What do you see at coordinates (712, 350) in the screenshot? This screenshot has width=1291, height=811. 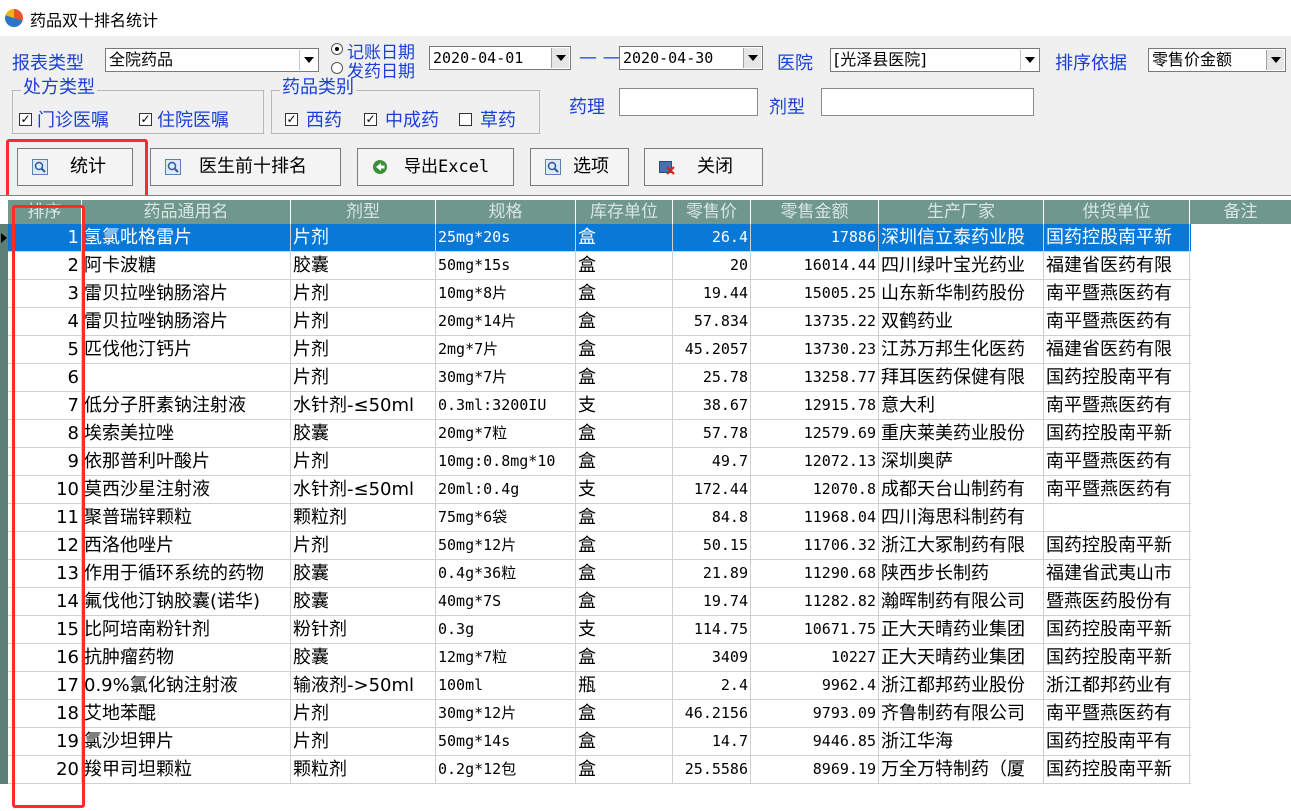 I see `cell-retail-price: 45.2057` at bounding box center [712, 350].